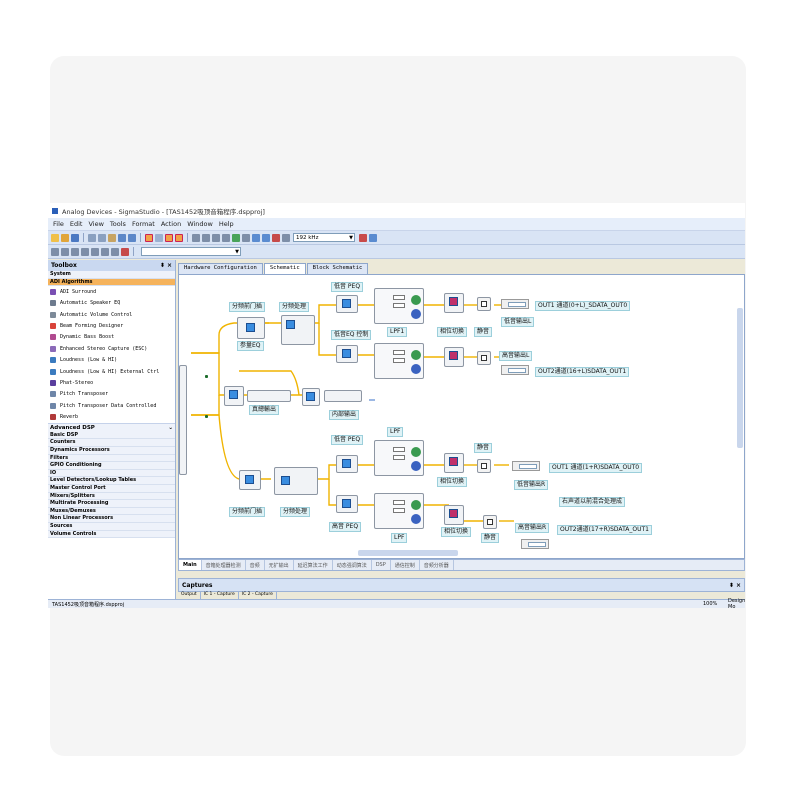 The image size is (800, 800). I want to click on page-tab: 延迟算法工作, so click(313, 565).